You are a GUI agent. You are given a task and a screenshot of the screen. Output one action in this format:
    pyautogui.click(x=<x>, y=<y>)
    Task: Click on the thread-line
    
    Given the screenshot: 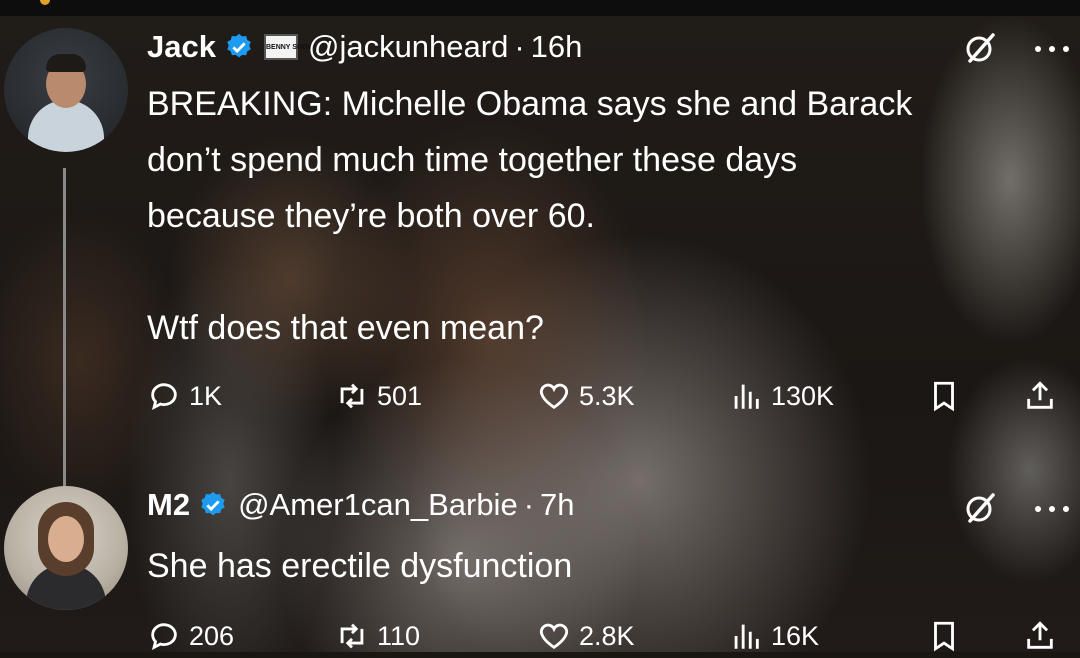 What is the action you would take?
    pyautogui.click(x=64, y=331)
    